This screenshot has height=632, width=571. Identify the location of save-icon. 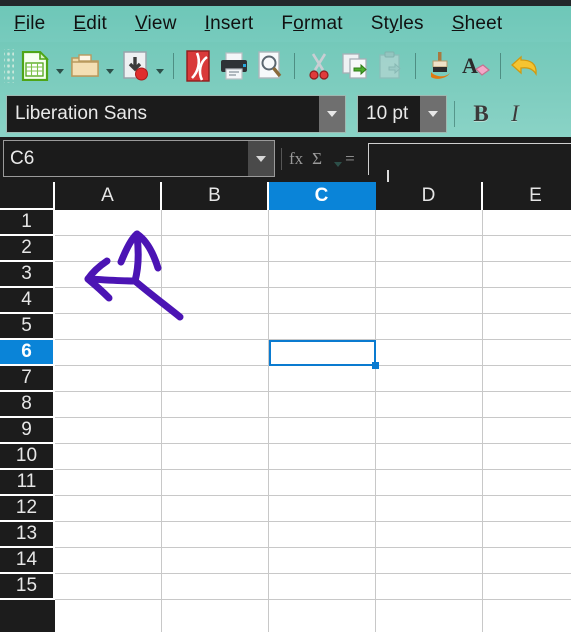
(135, 66).